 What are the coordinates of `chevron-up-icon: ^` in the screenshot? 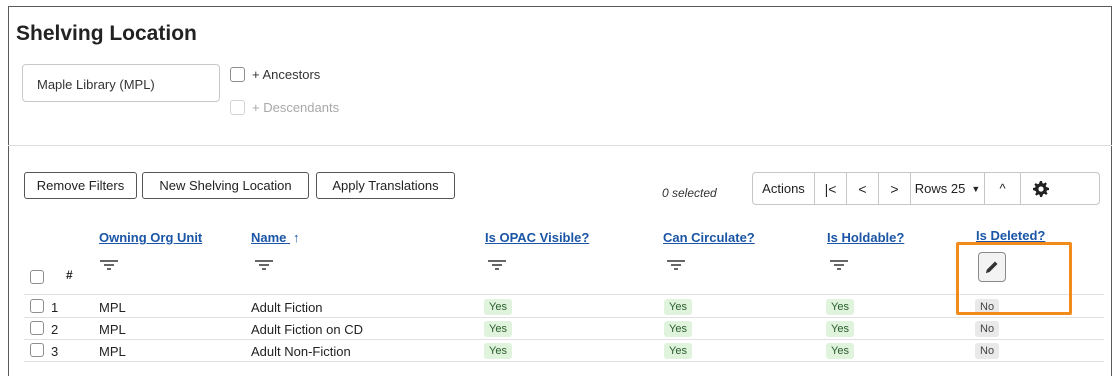 It's located at (1002, 188).